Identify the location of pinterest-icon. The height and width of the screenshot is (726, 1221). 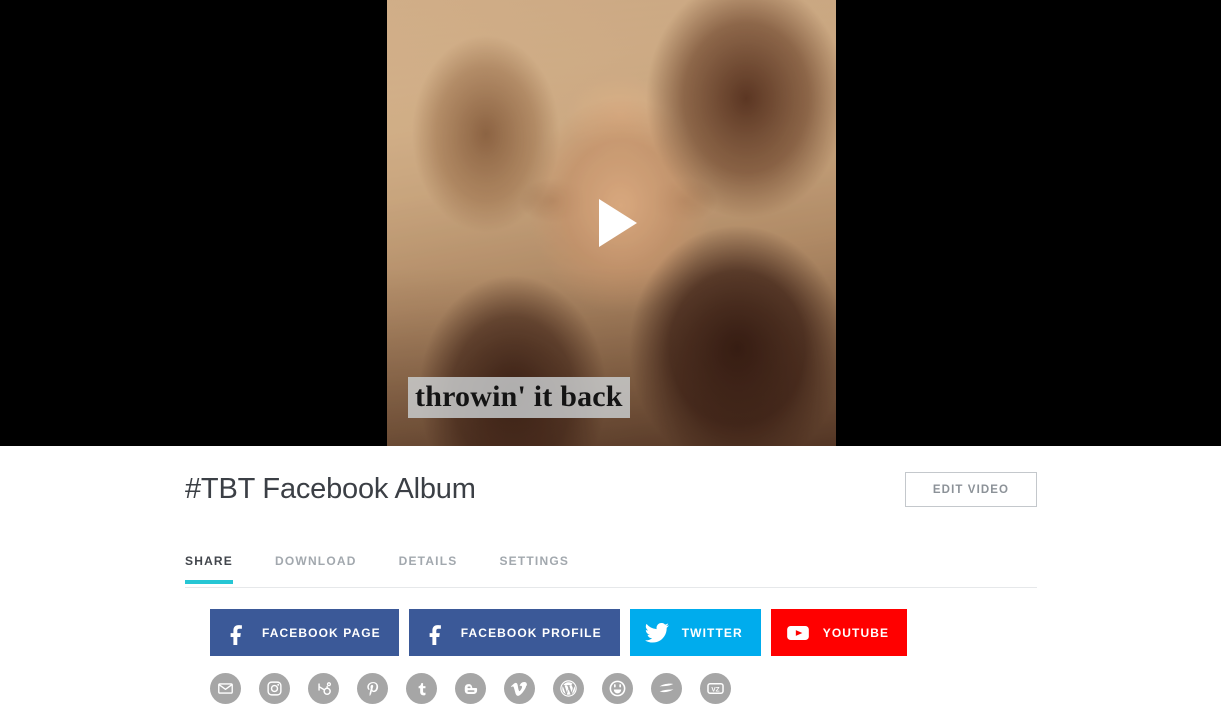
(373, 689).